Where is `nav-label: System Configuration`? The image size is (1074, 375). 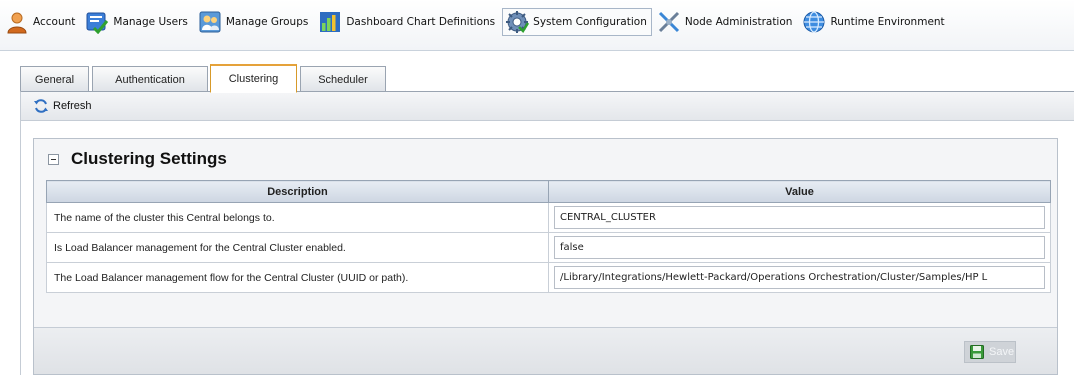 nav-label: System Configuration is located at coordinates (590, 22).